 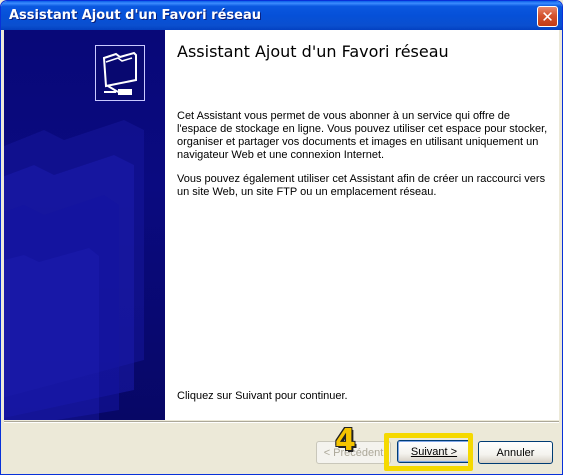 I want to click on step-number-badge: 4, so click(x=345, y=440).